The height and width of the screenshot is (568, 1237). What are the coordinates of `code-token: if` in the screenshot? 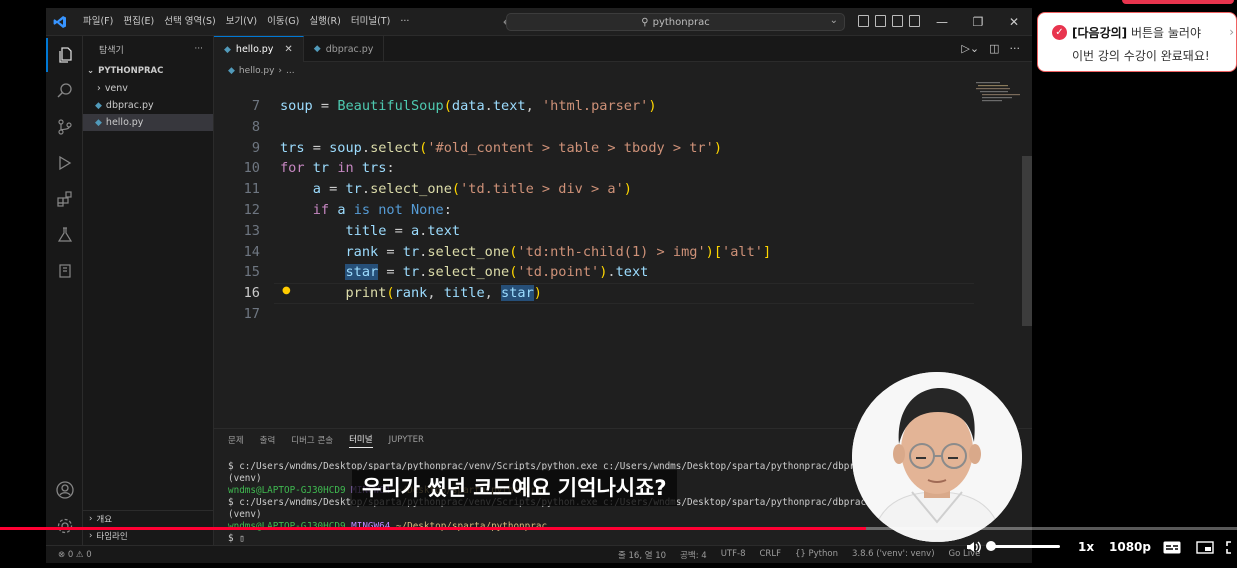 It's located at (321, 210).